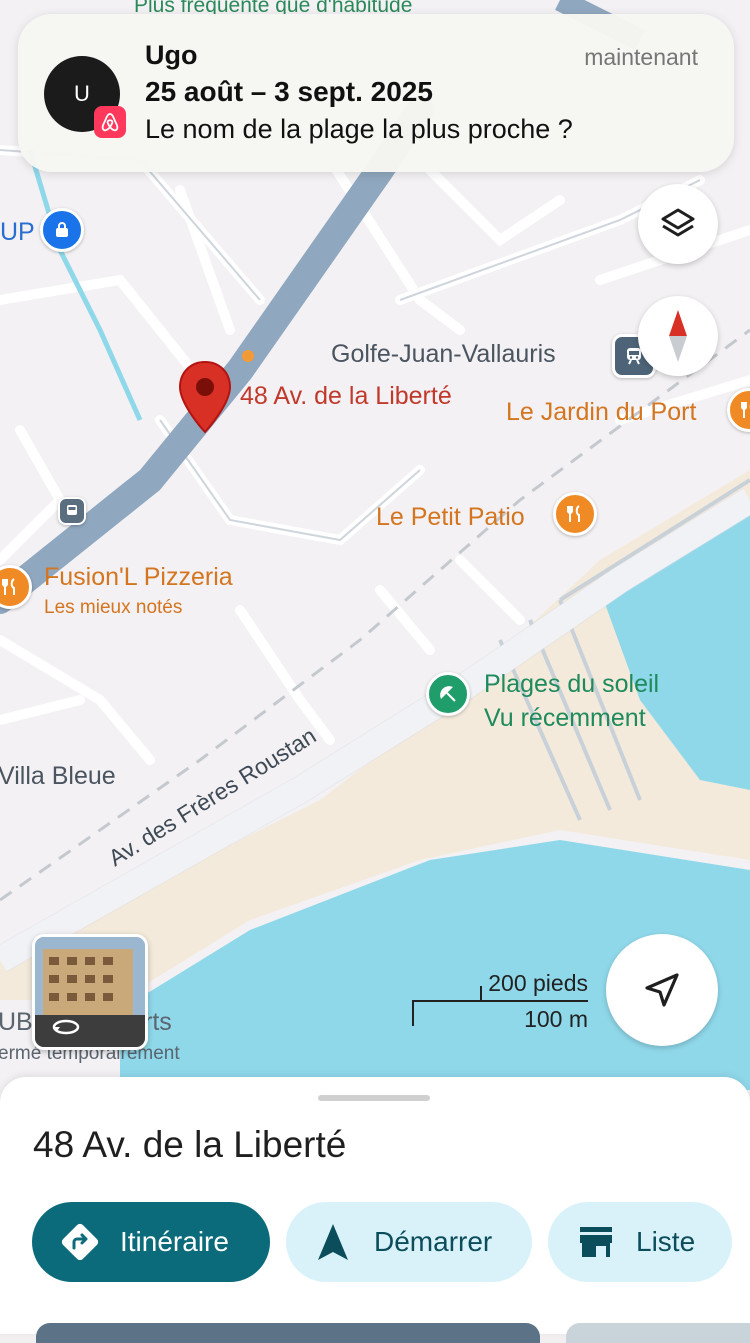  What do you see at coordinates (601, 412) in the screenshot?
I see `poi-jardin-du-port: Le Jardin du Port` at bounding box center [601, 412].